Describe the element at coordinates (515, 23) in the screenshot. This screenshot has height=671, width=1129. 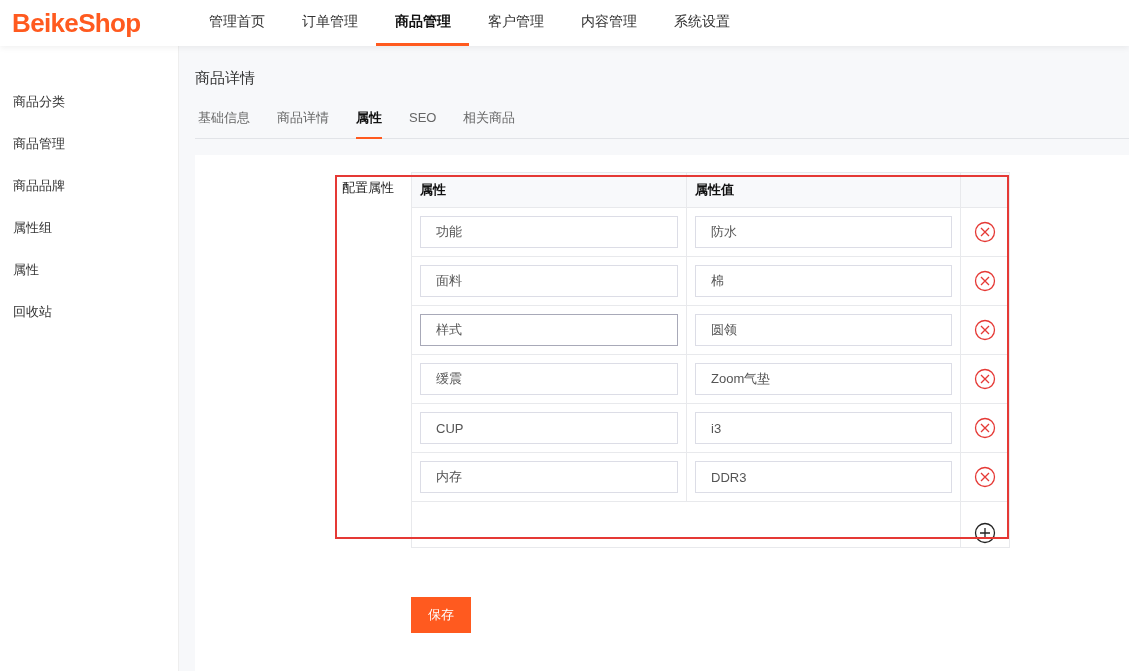
I see `nav-tab: 客户管理` at that location.